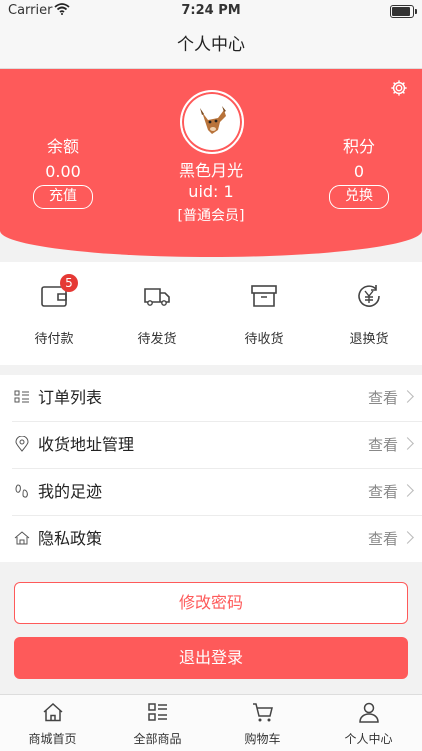 The image size is (422, 751). I want to click on order-pending-receipt: 待收货, so click(264, 314).